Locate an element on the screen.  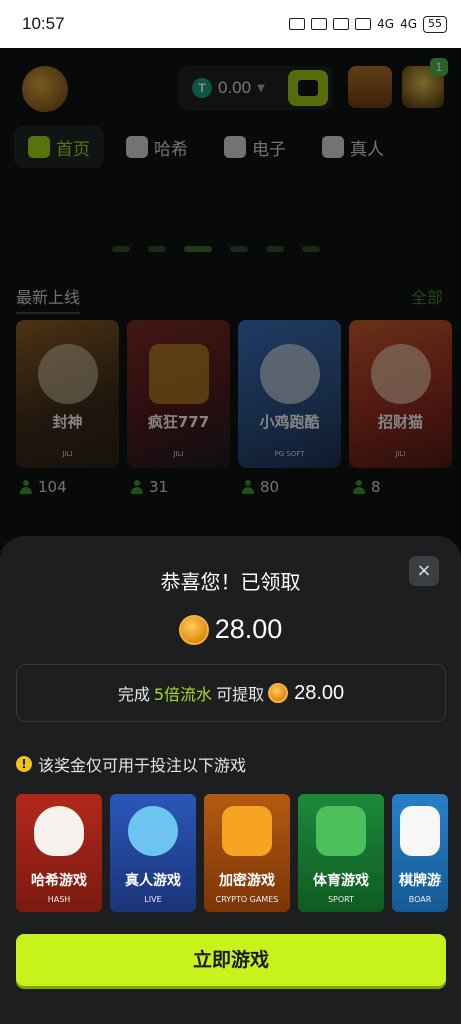
bonus-amount: 28.00 is located at coordinates (230, 629).